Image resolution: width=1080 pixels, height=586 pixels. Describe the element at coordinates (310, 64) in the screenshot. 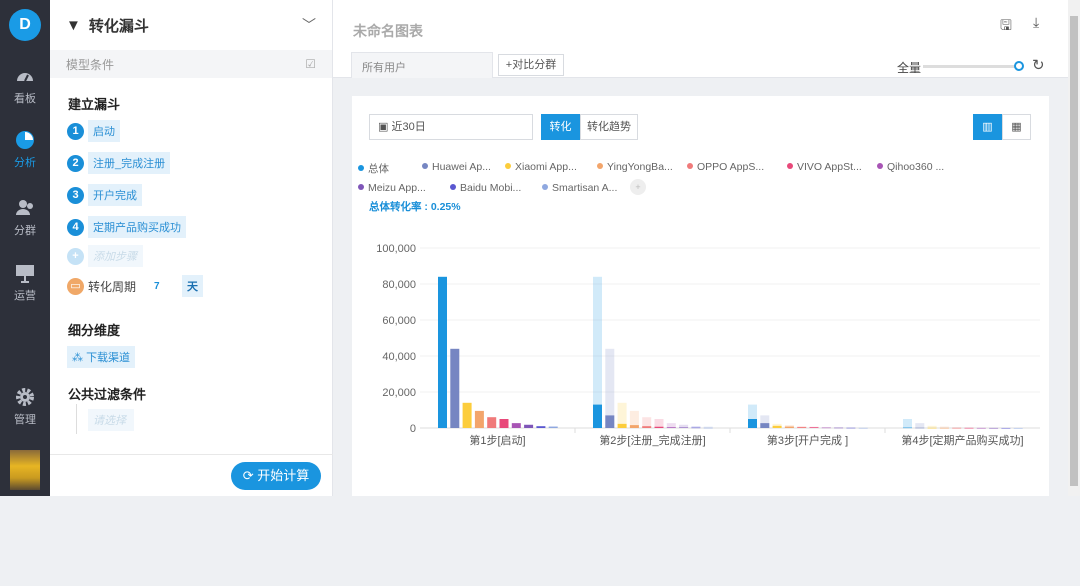

I see `edit-icon: ☑` at that location.